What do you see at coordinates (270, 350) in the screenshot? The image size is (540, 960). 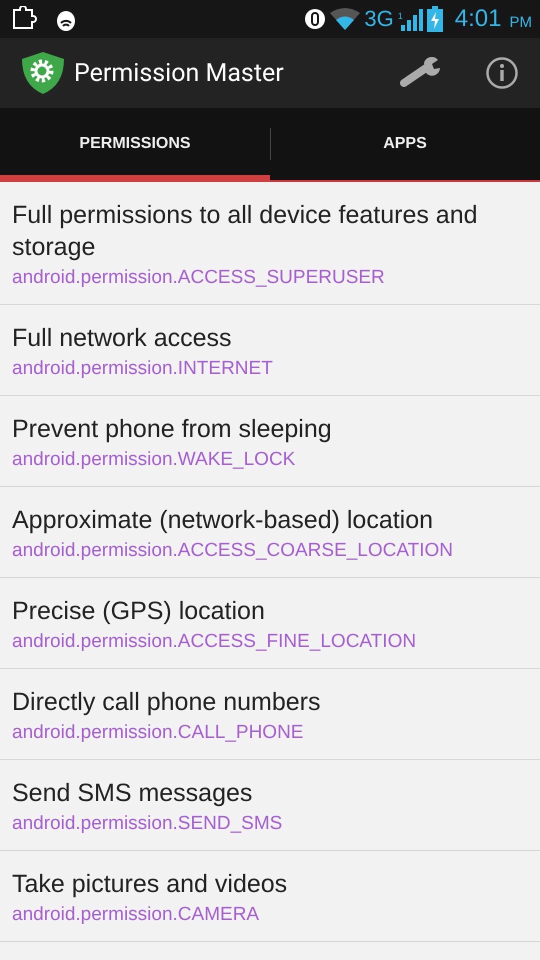 I see `permission-item: Full network access android.permission.INTERNET` at bounding box center [270, 350].